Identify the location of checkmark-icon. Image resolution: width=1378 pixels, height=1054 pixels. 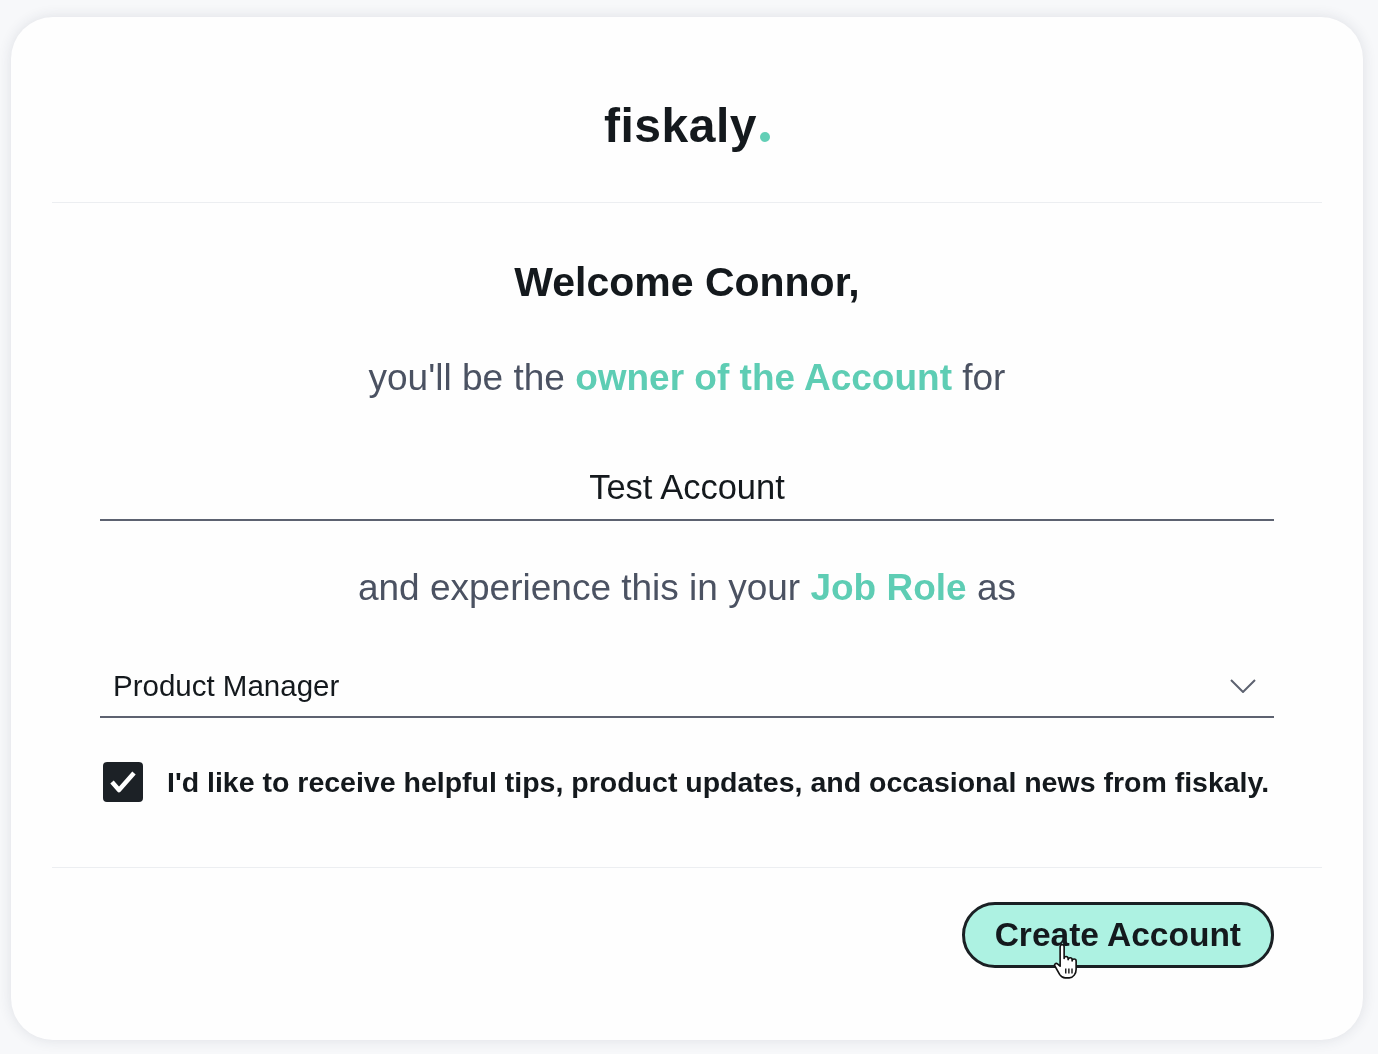
(123, 782).